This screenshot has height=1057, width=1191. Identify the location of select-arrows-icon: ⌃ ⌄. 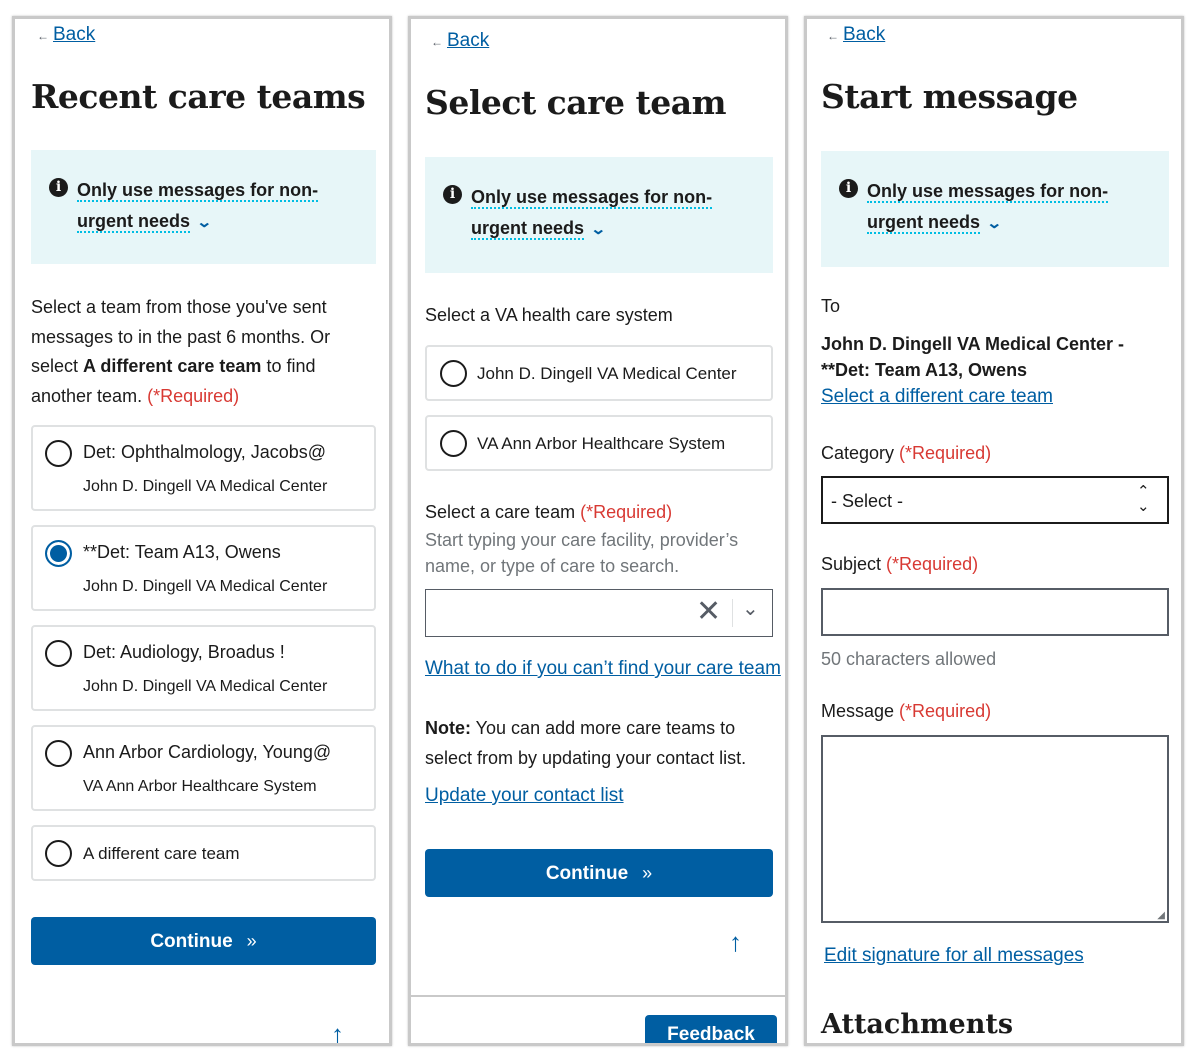
(1143, 499).